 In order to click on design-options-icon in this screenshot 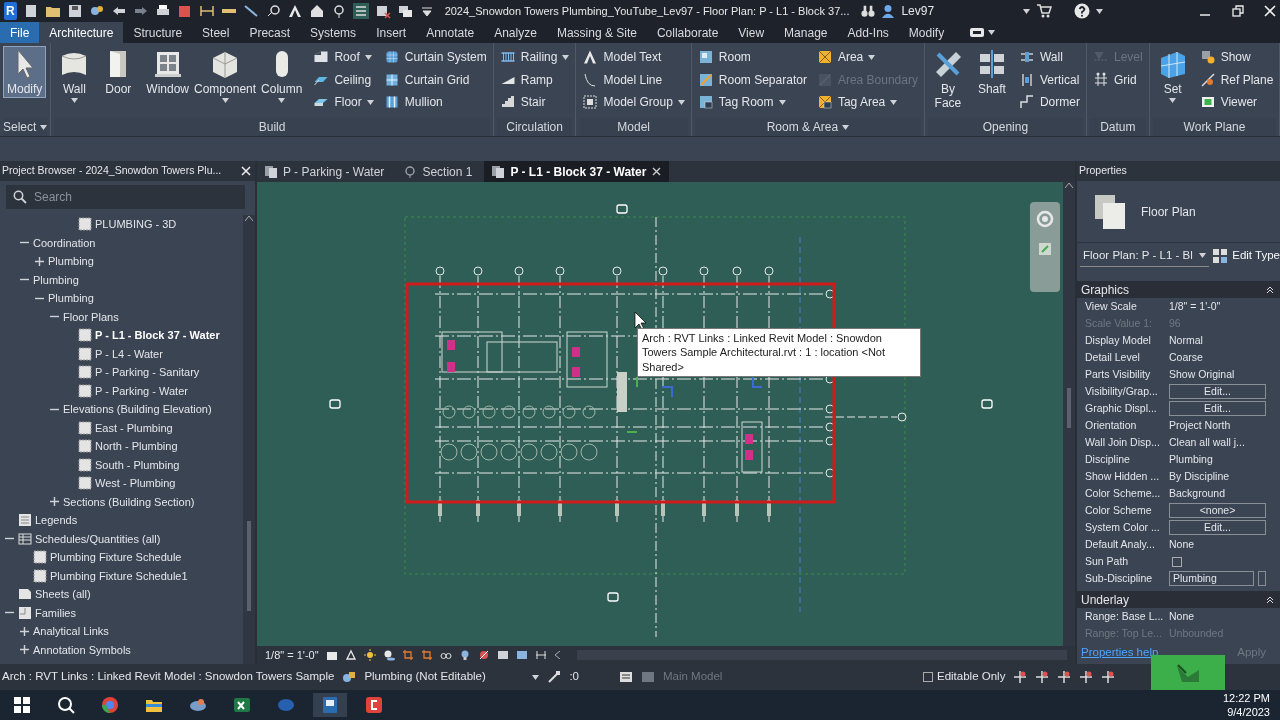, I will do `click(626, 677)`.